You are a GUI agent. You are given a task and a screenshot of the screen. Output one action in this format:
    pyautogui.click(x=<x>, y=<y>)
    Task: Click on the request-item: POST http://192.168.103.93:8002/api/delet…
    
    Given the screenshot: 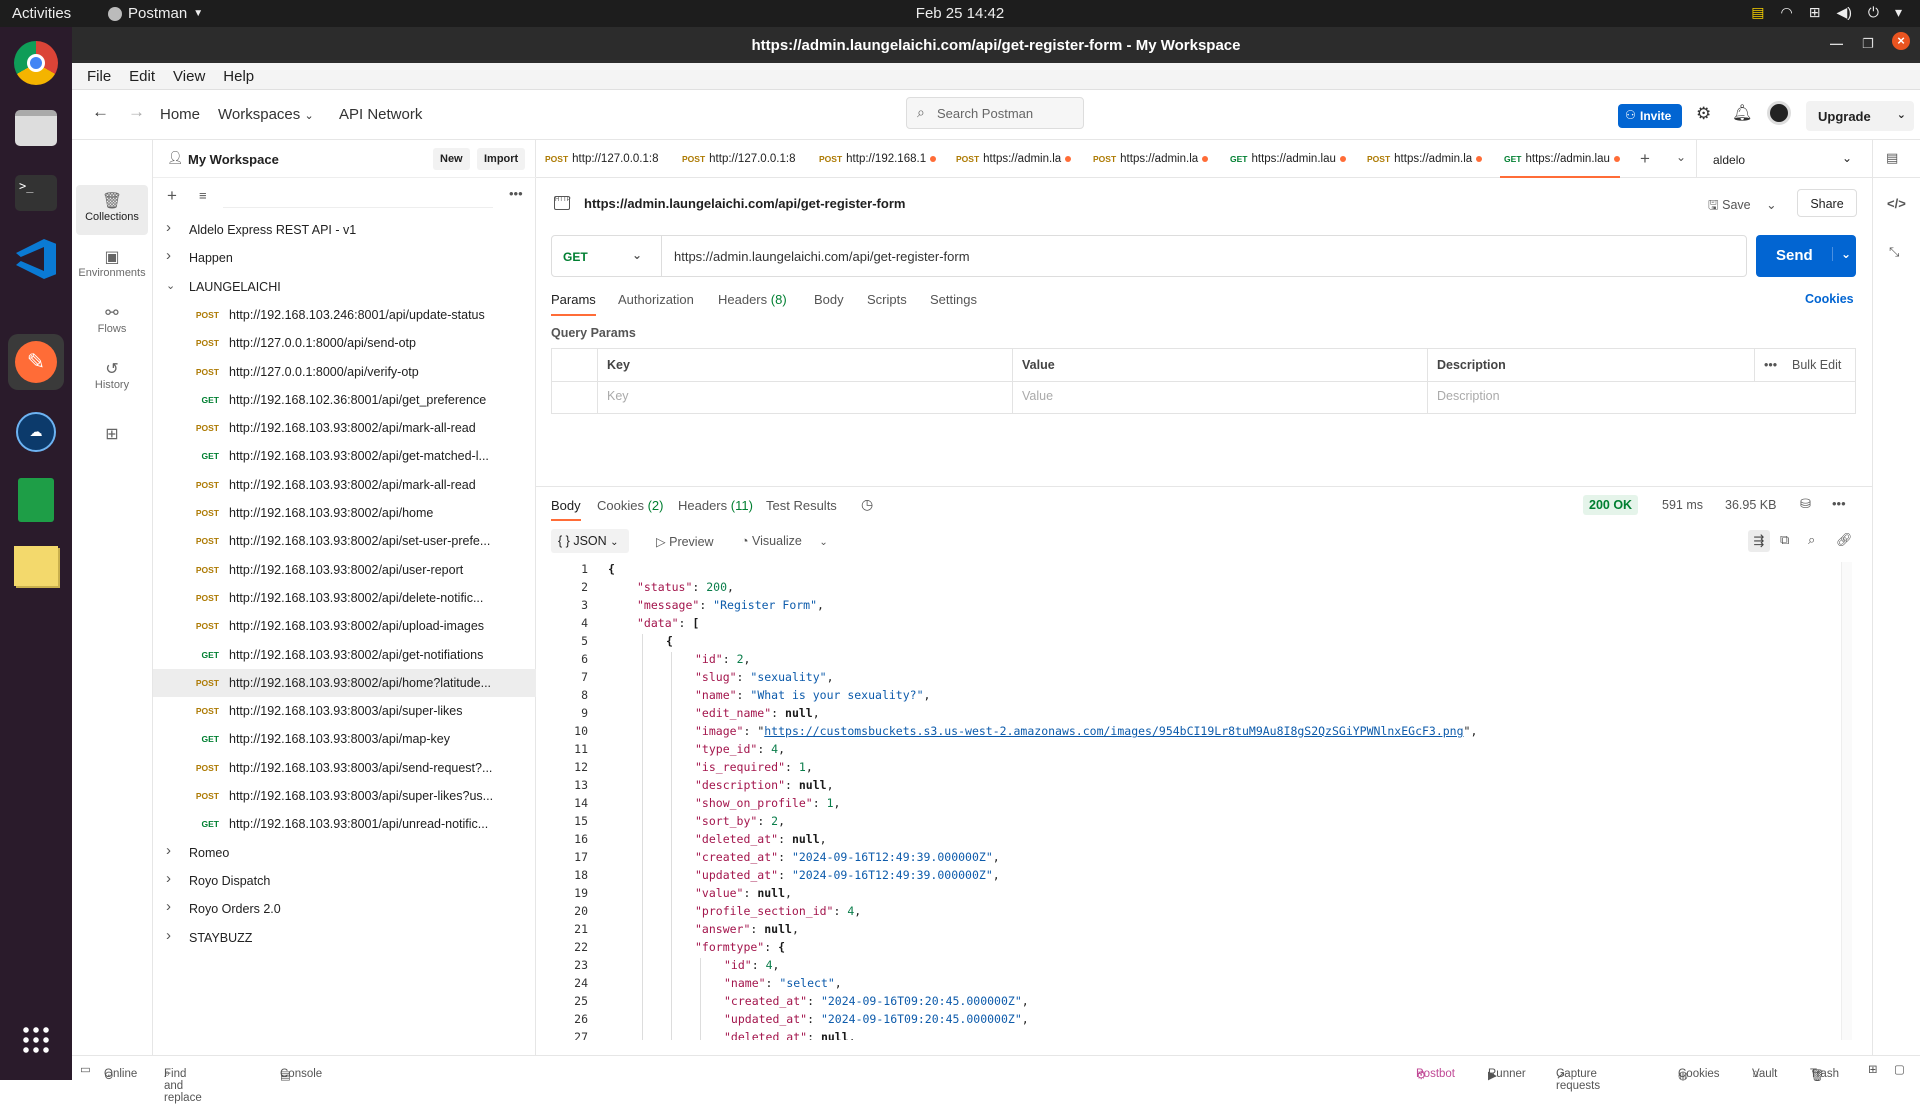 What is the action you would take?
    pyautogui.click(x=344, y=598)
    